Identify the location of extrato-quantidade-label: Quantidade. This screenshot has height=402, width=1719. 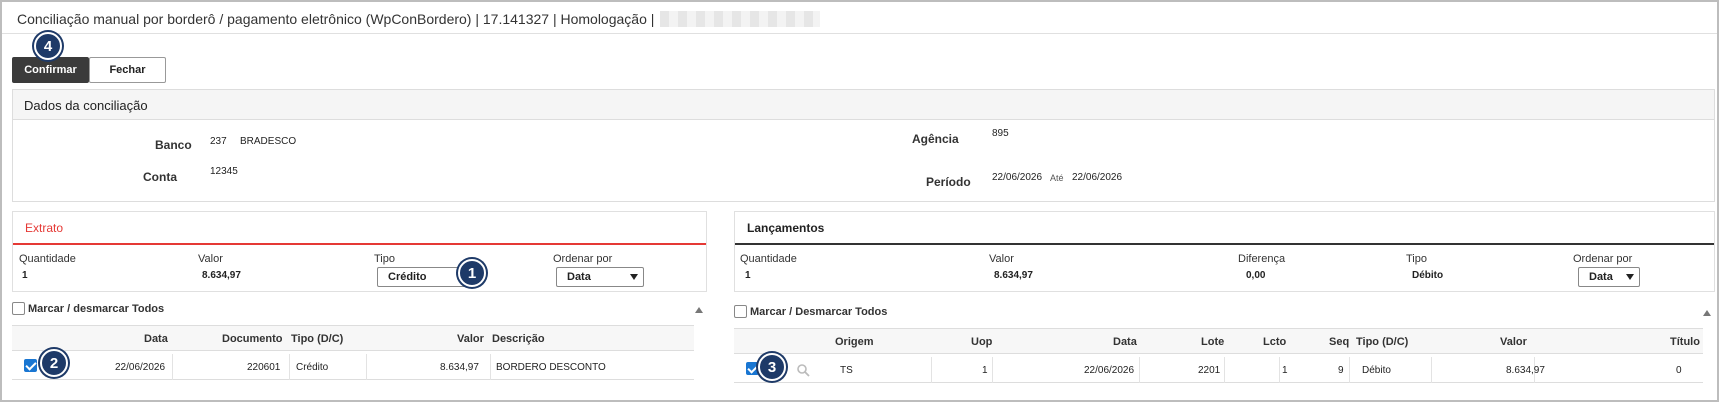
(47, 259).